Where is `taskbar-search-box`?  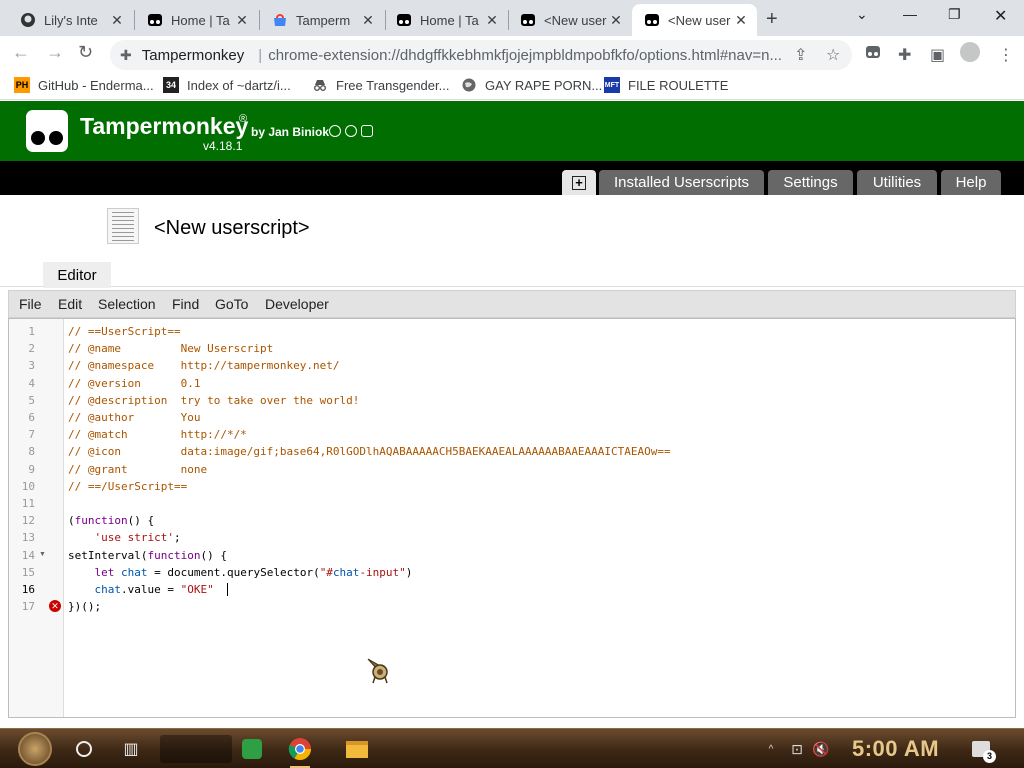
taskbar-search-box is located at coordinates (196, 749).